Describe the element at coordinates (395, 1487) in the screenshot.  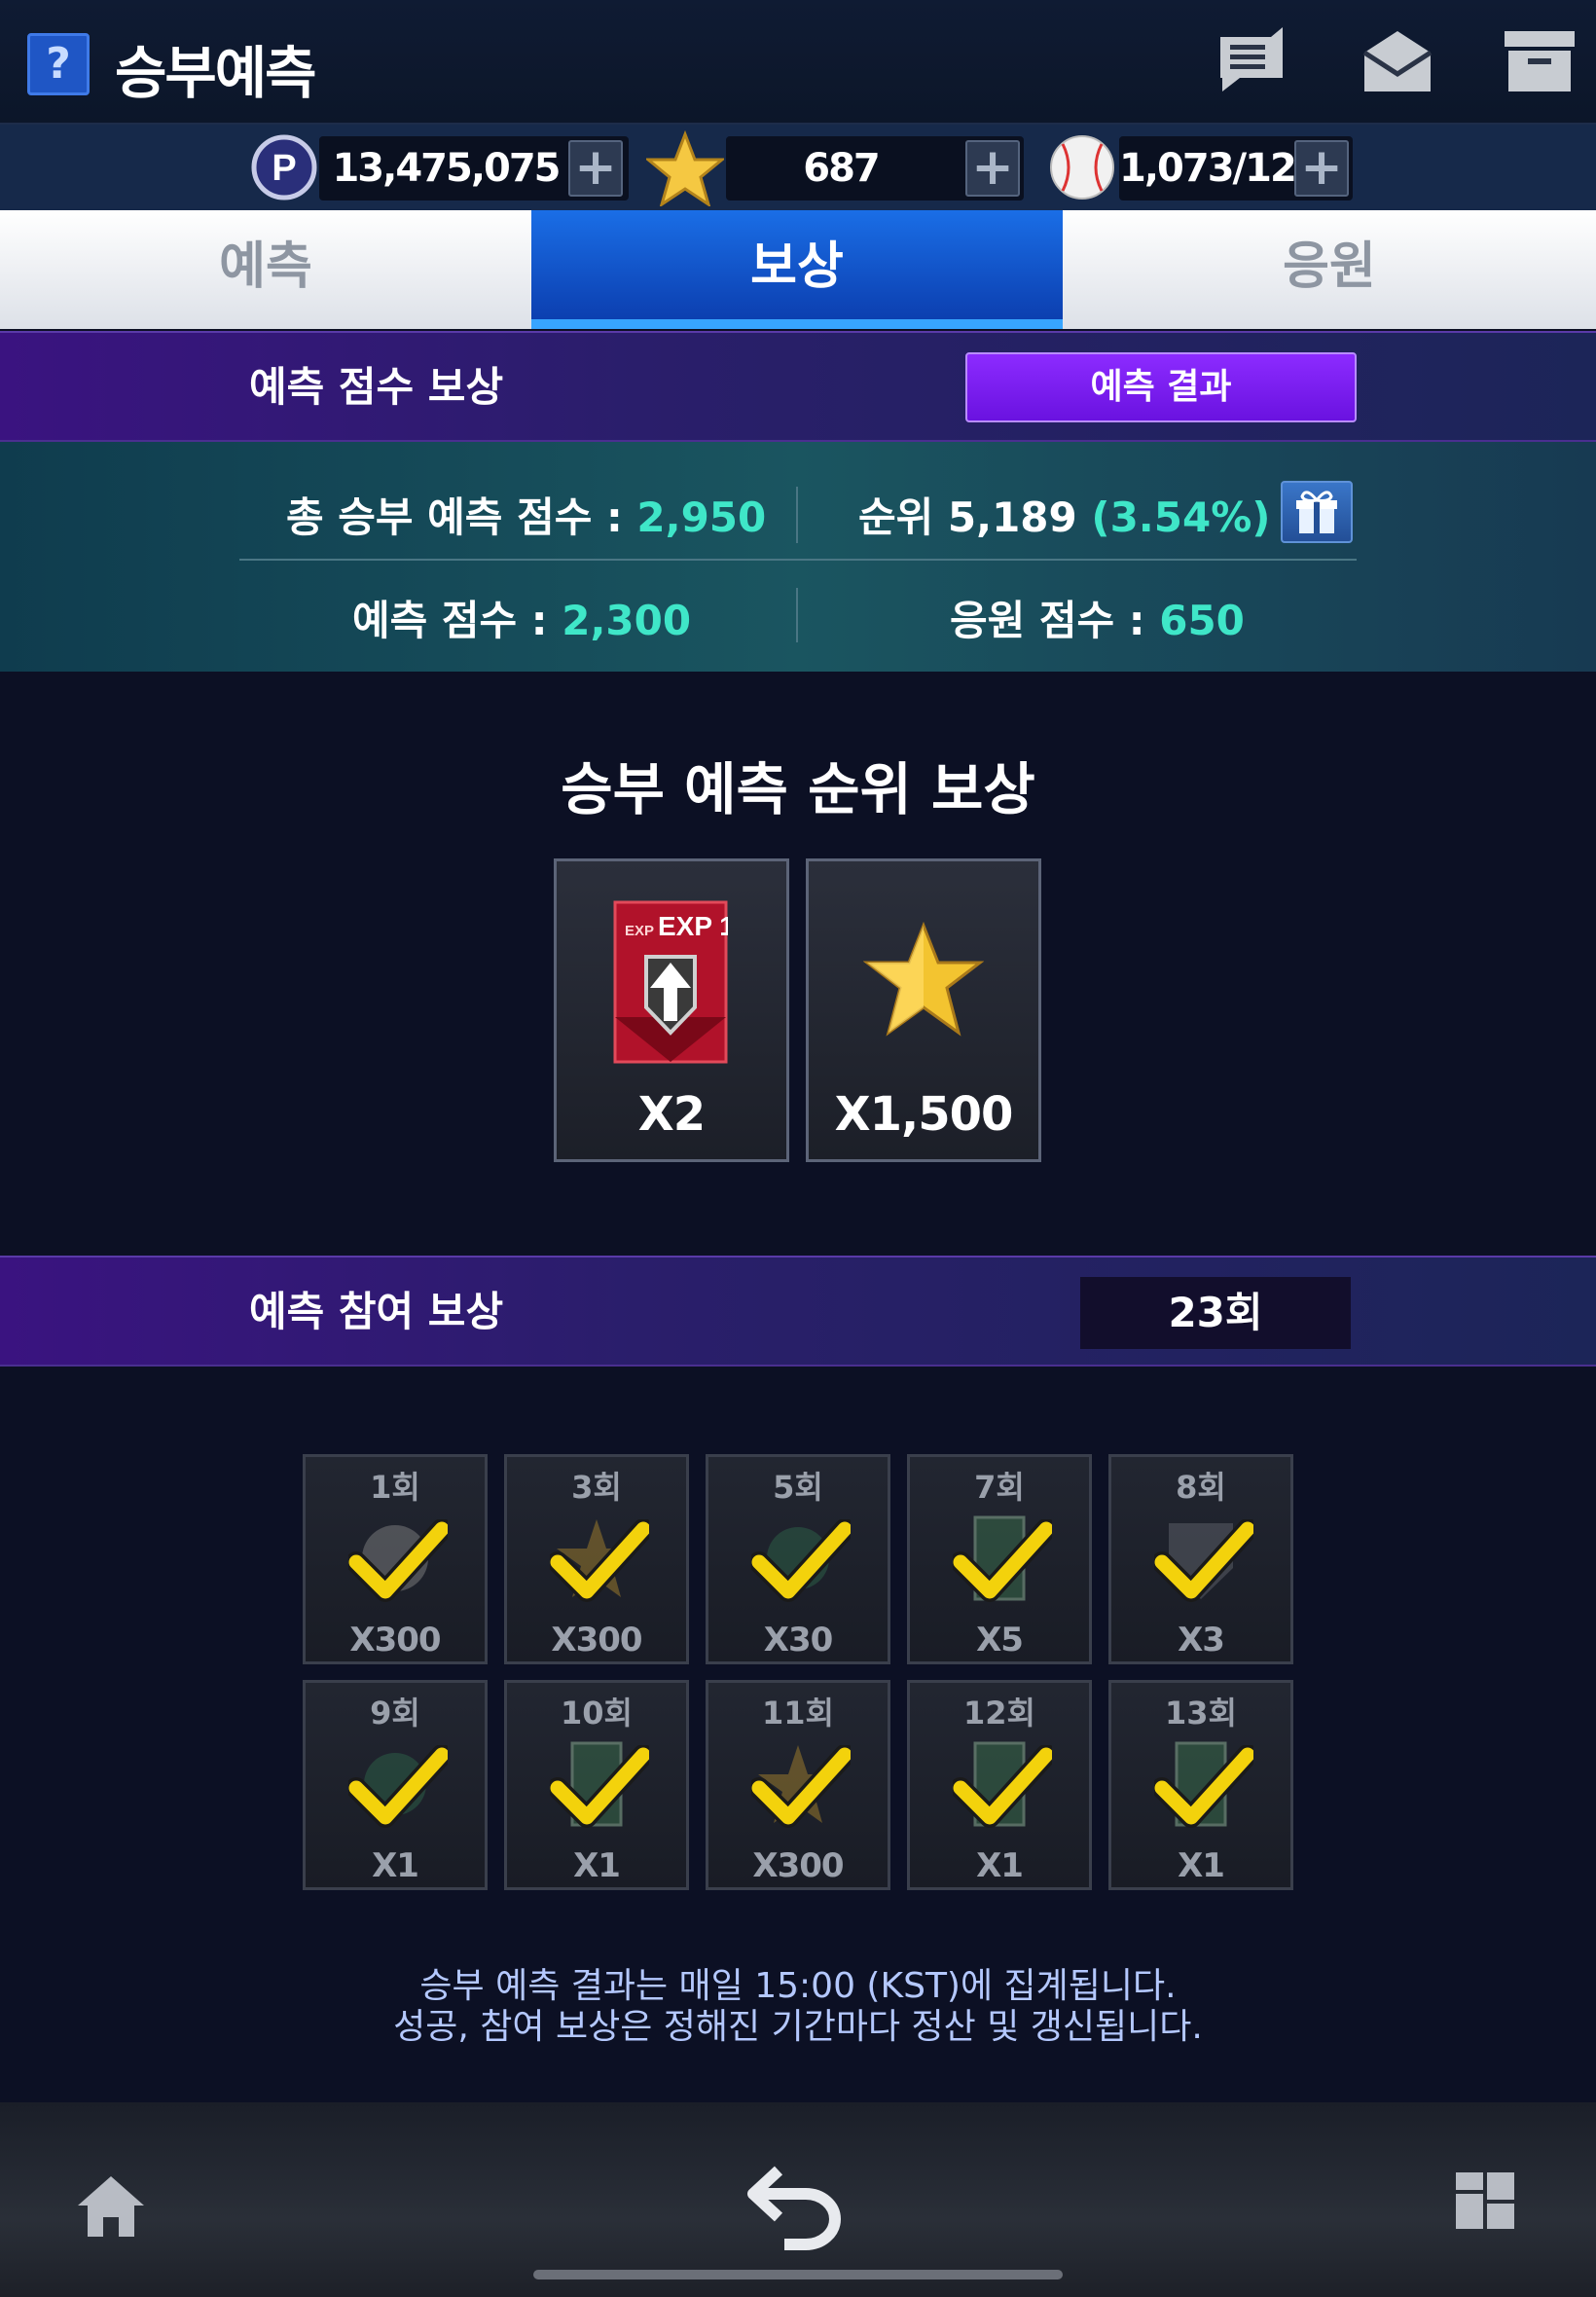
I see `reward-round: 1회` at that location.